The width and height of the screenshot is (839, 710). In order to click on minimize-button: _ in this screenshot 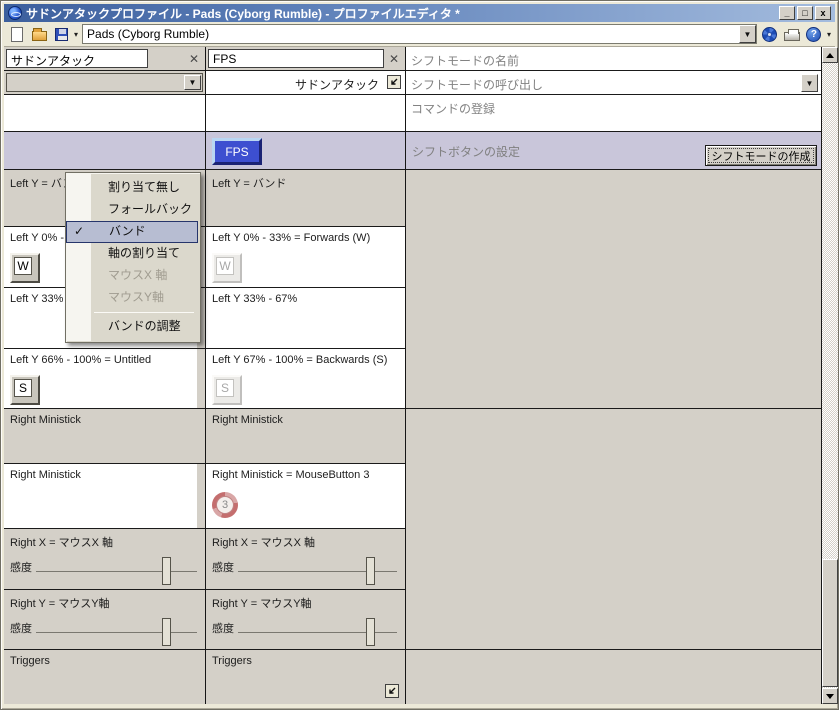, I will do `click(787, 13)`.